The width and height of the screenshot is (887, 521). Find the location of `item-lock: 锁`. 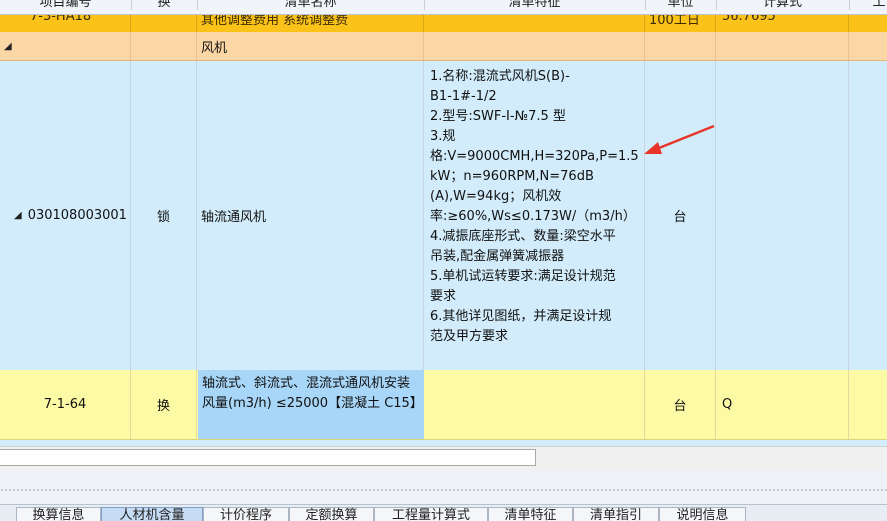

item-lock: 锁 is located at coordinates (163, 215).